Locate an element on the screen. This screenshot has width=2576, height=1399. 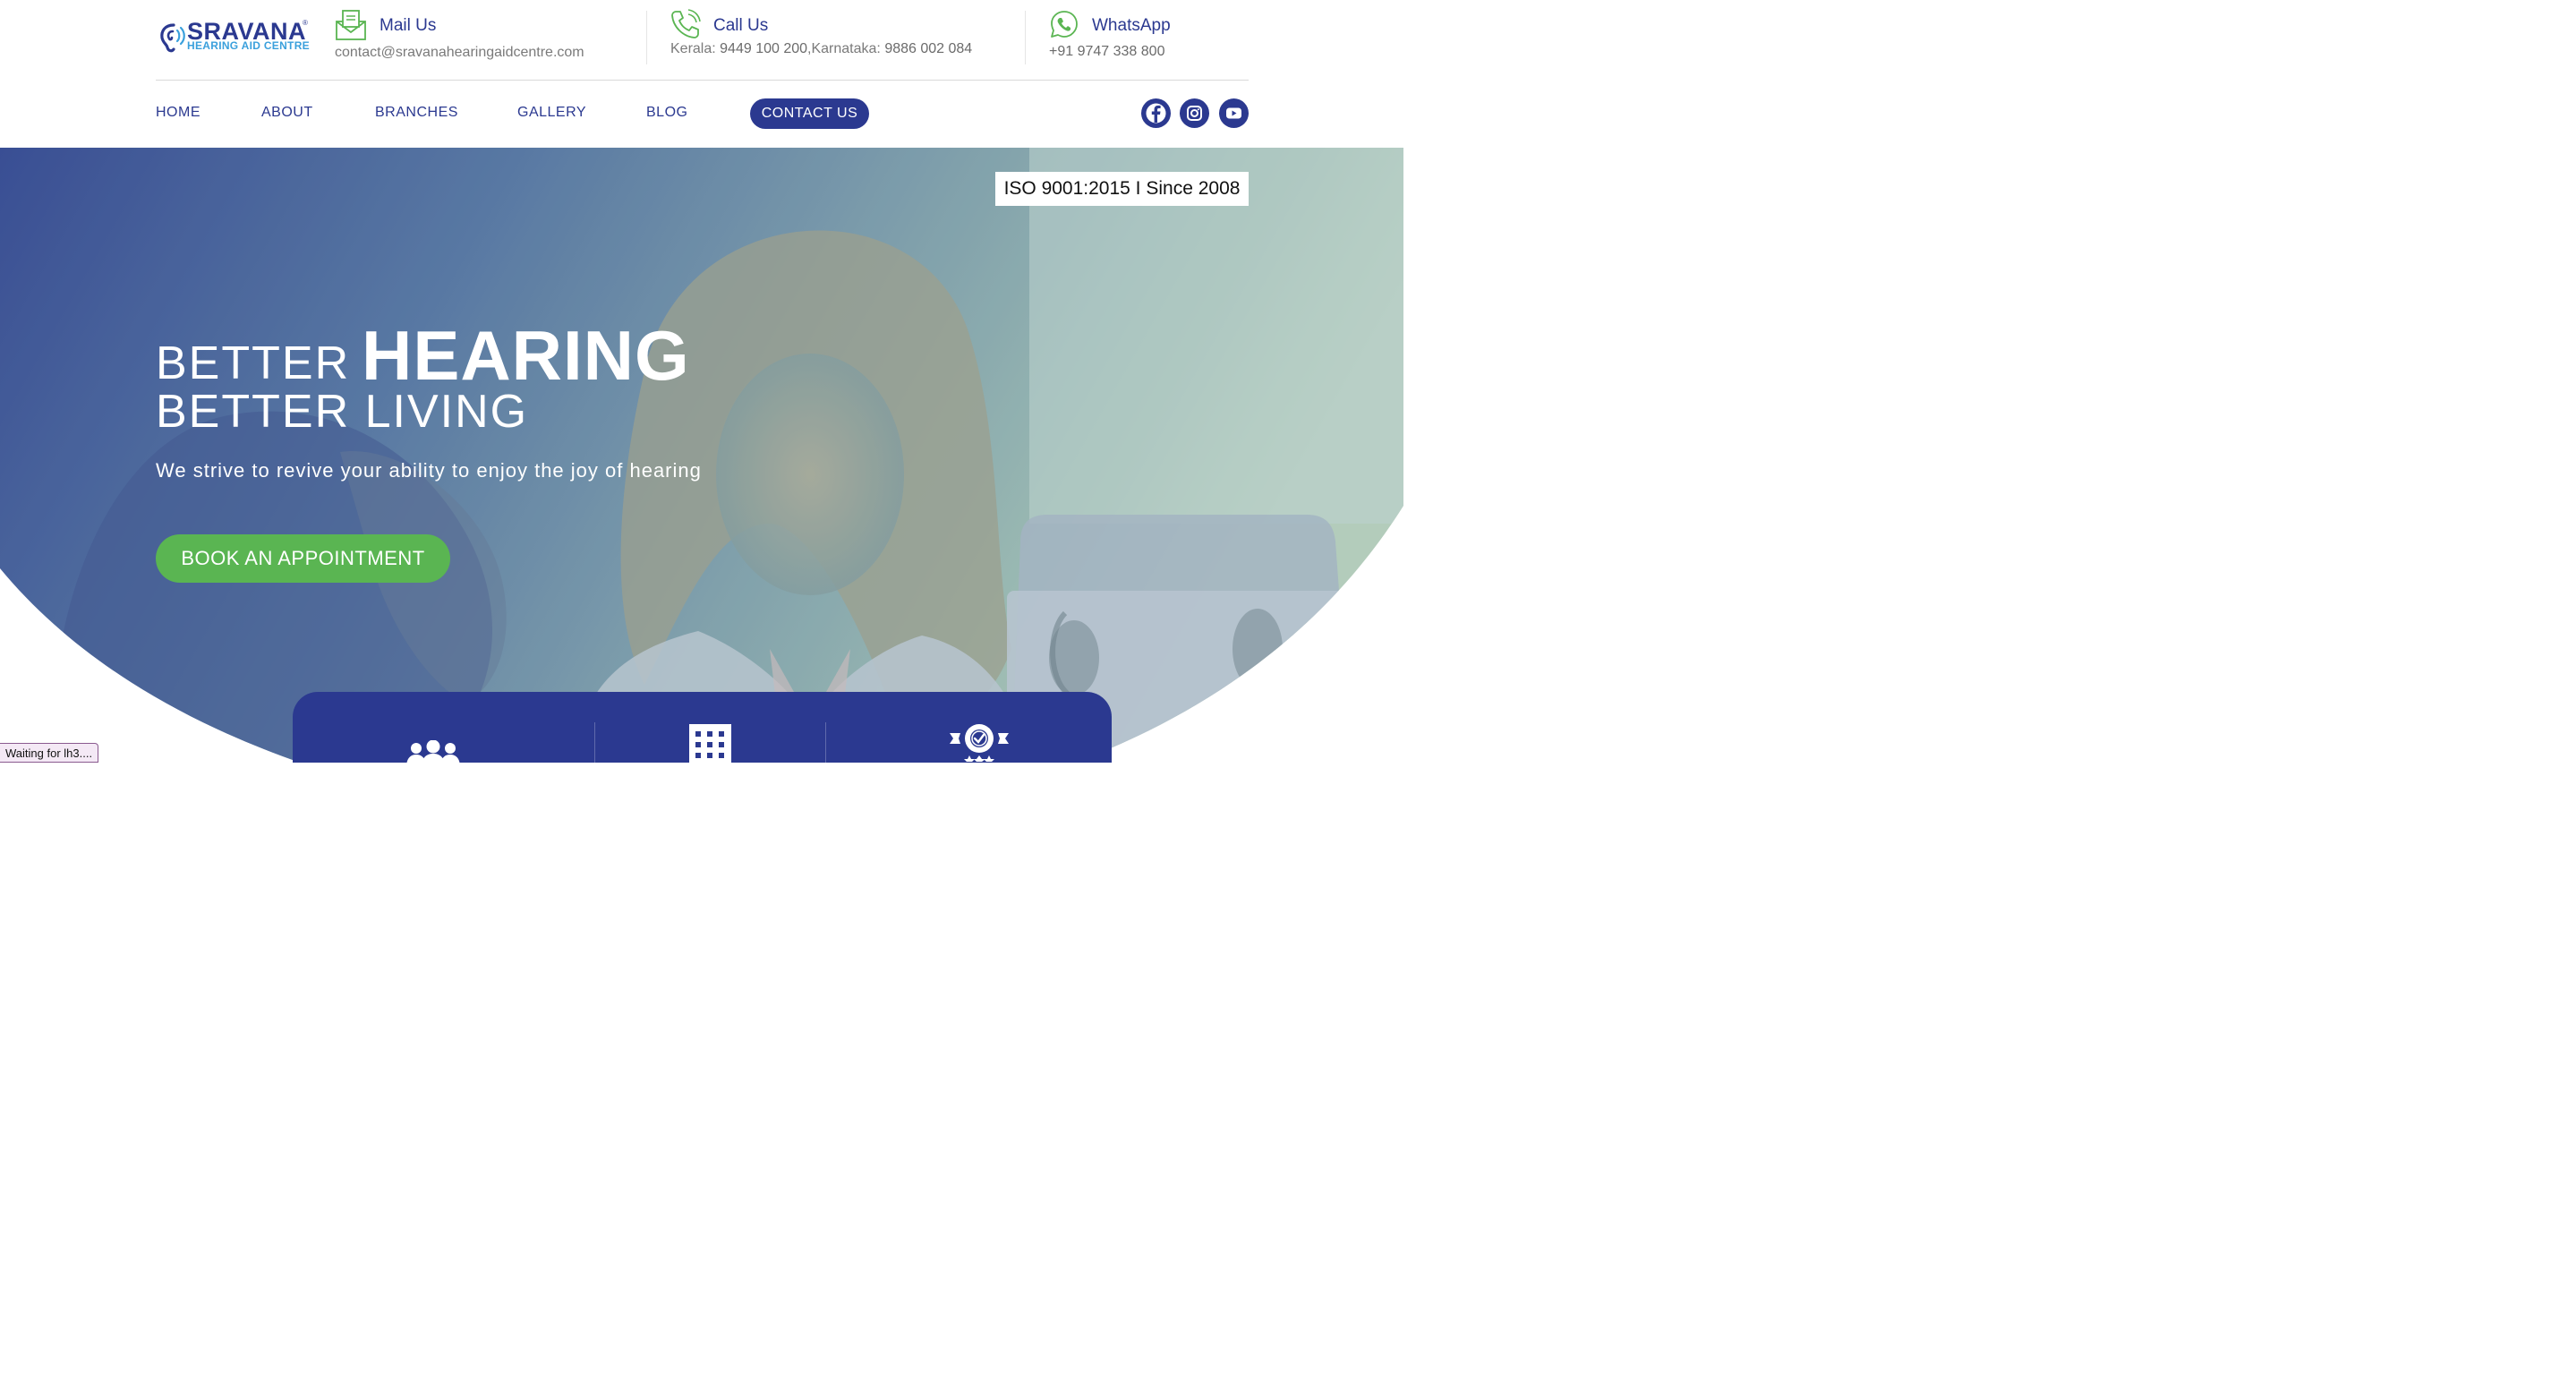
logo-subtitle: HEARING AID CENTRE is located at coordinates (248, 45).